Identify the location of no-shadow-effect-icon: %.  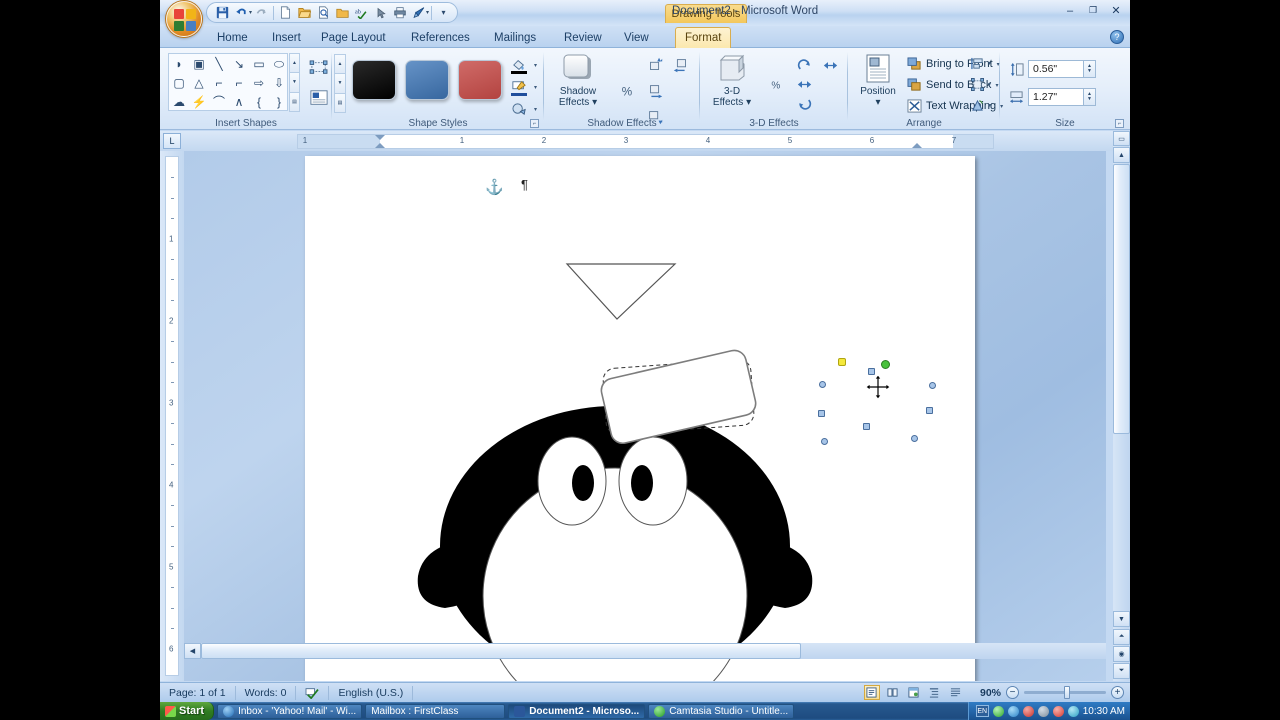
(629, 91).